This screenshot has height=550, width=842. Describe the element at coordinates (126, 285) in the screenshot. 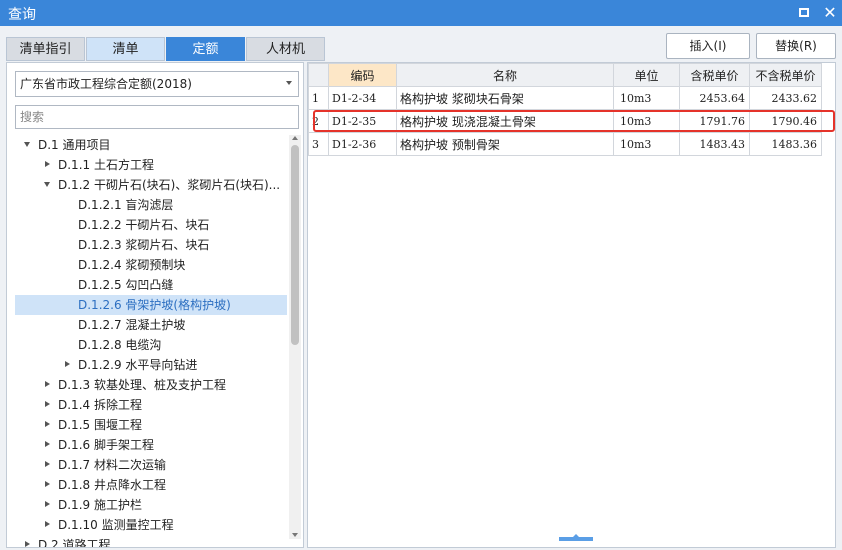

I see `tree-item-label: D.1.2.5 勾凹凸缝` at that location.